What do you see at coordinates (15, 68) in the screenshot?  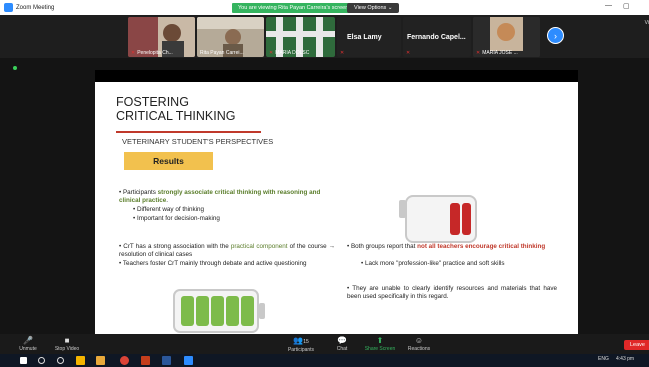 I see `connection-status-icon` at bounding box center [15, 68].